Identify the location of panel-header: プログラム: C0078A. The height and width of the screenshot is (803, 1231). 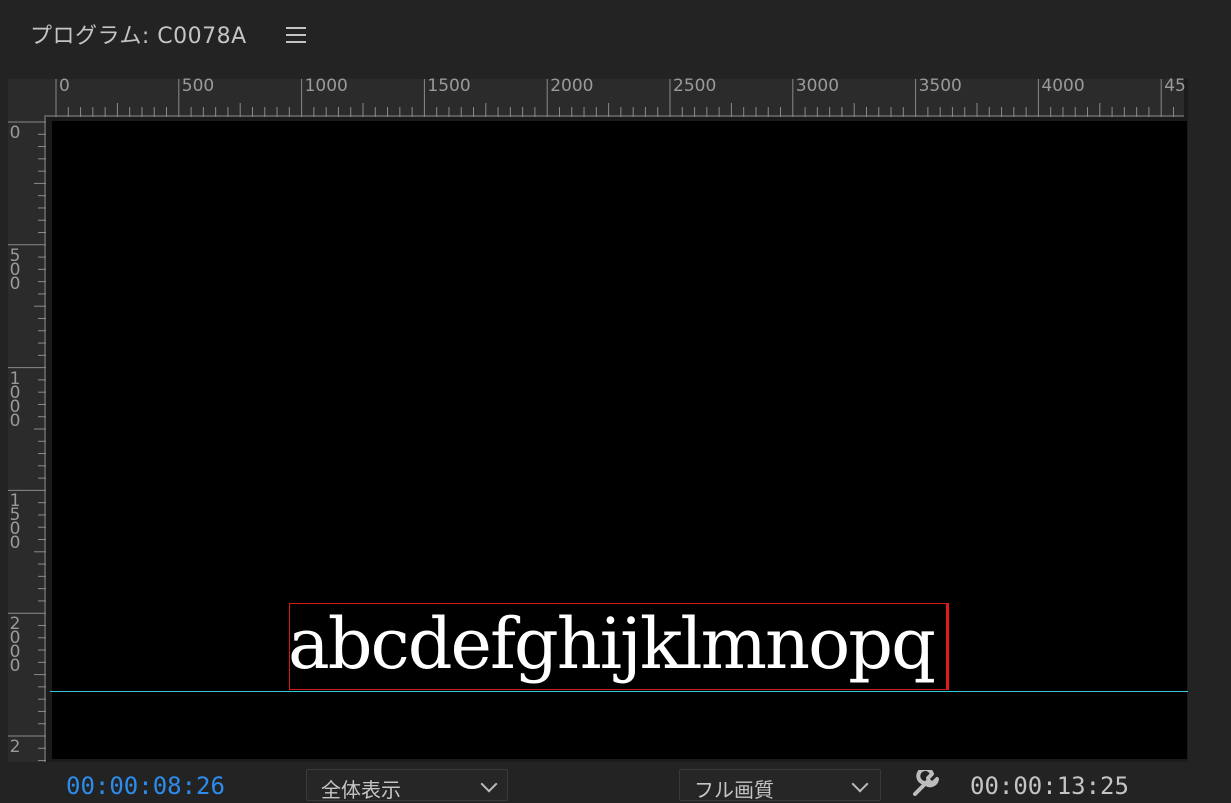
(615, 34).